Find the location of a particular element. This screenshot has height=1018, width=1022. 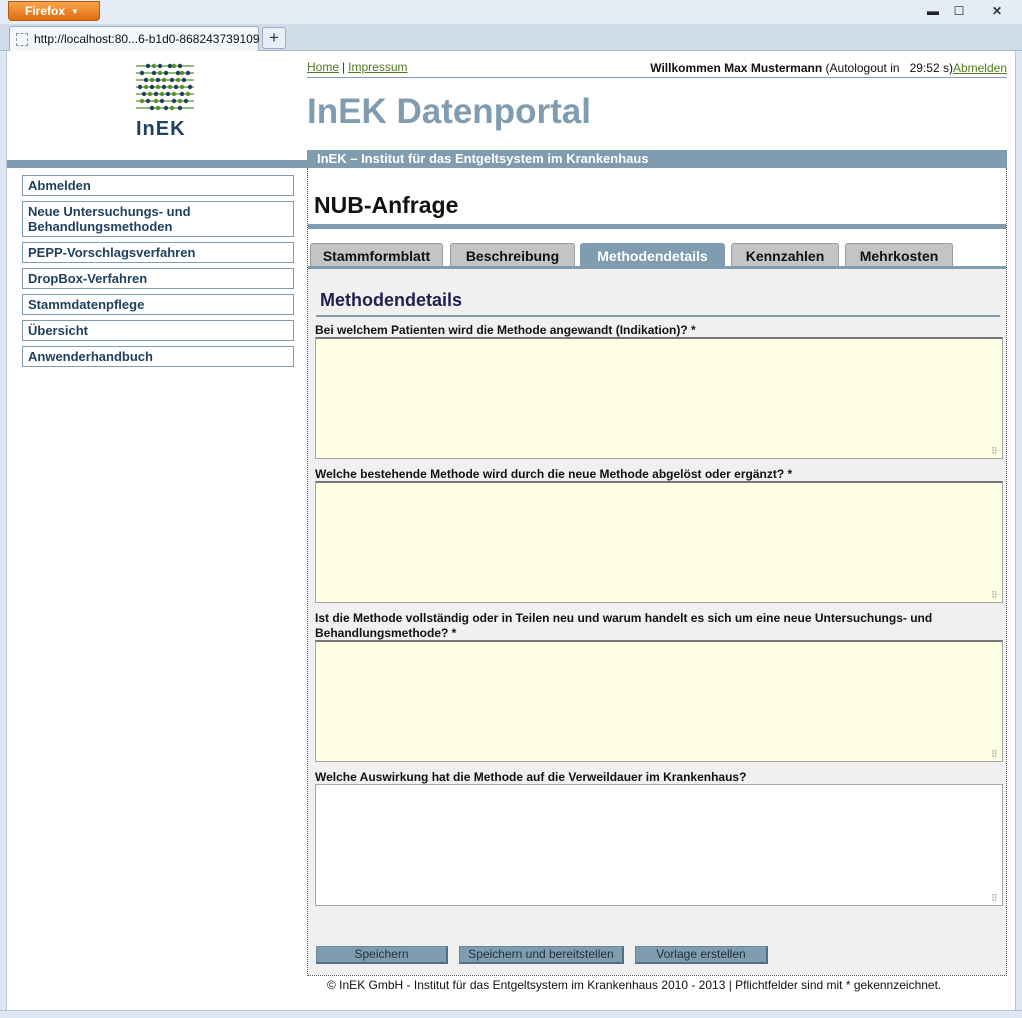

firefox-menu-button: Firefox ▼ is located at coordinates (54, 11).